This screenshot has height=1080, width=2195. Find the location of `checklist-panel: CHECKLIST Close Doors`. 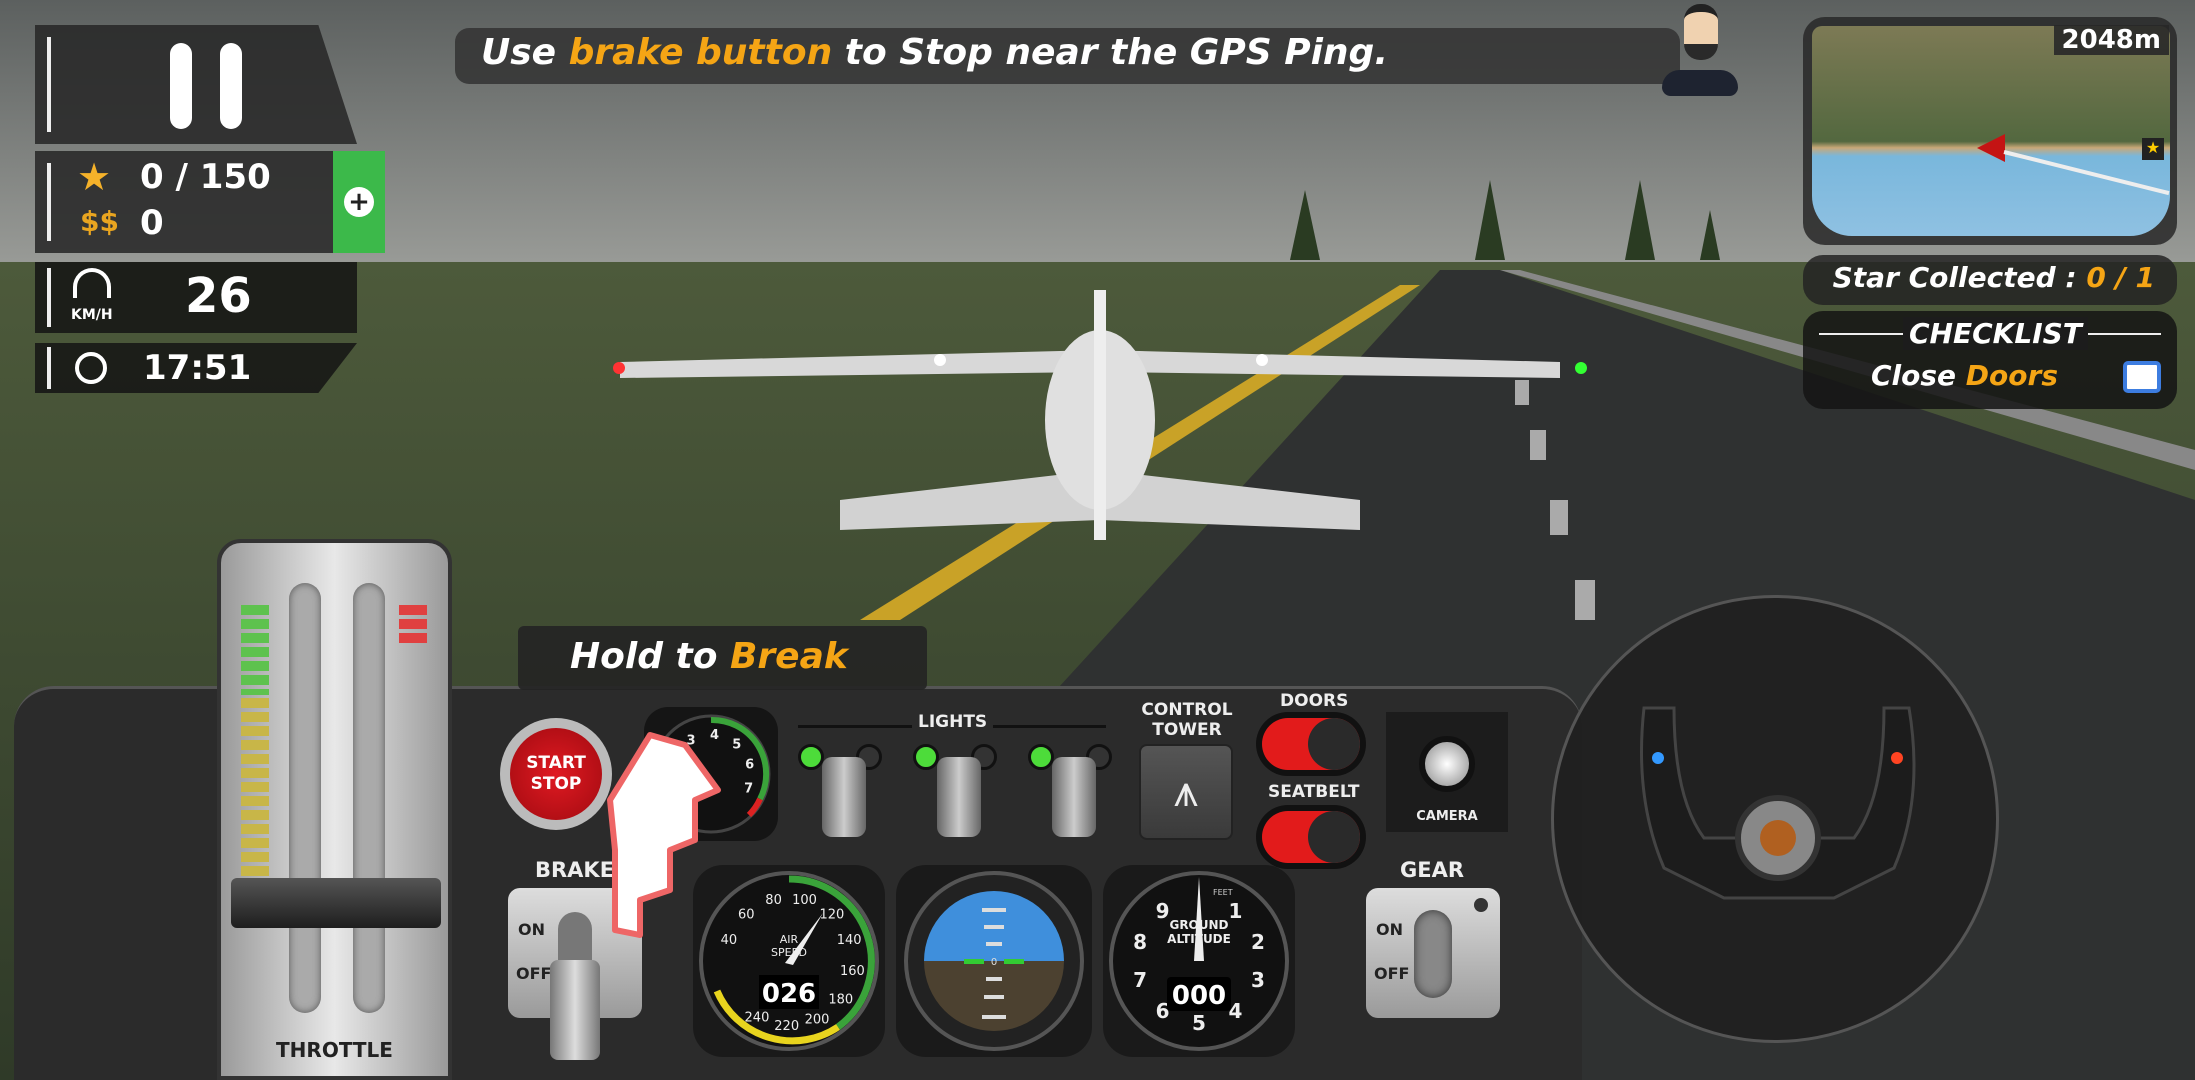

checklist-panel: CHECKLIST Close Doors is located at coordinates (1990, 360).